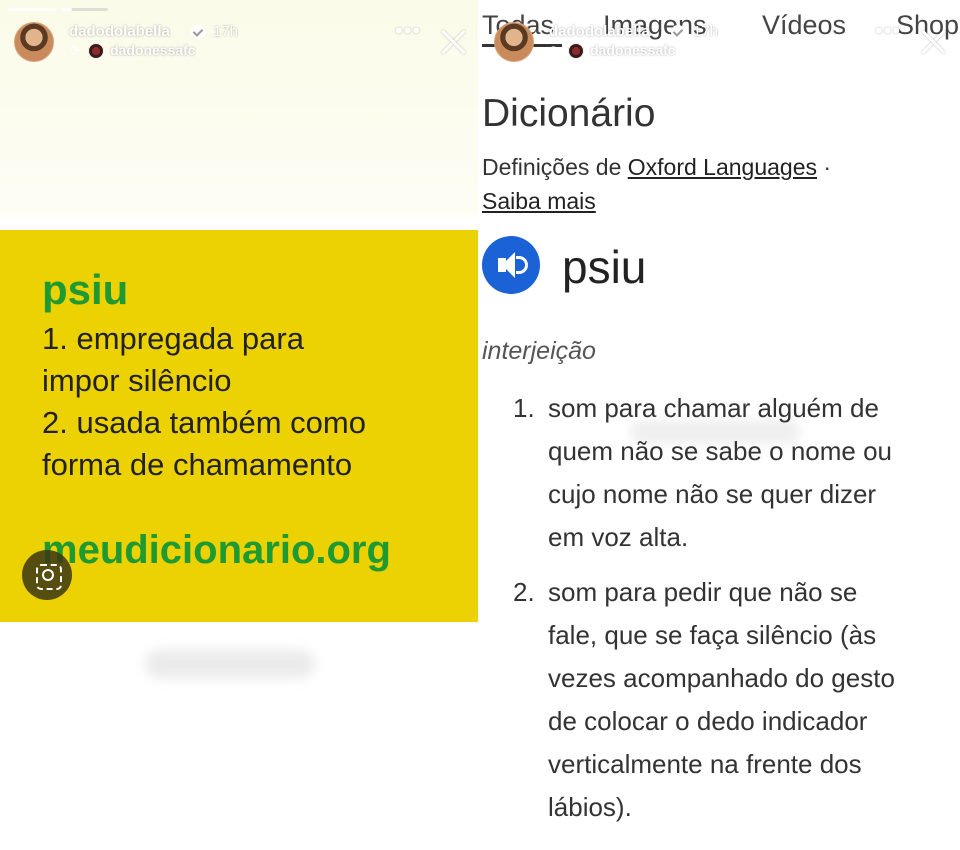 The height and width of the screenshot is (850, 960). Describe the element at coordinates (708, 721) in the screenshot. I see `sense-line: de colocar o dedo indicador` at that location.